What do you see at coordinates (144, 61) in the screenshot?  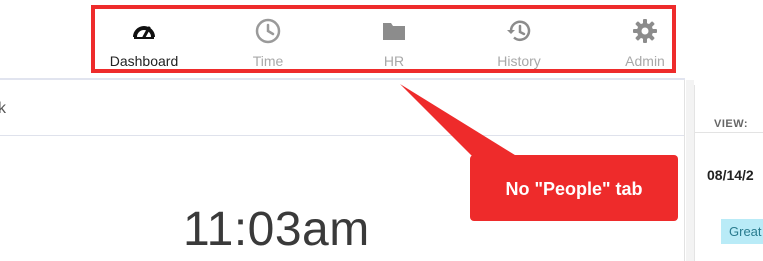 I see `nav-tab-label: Dashboard` at bounding box center [144, 61].